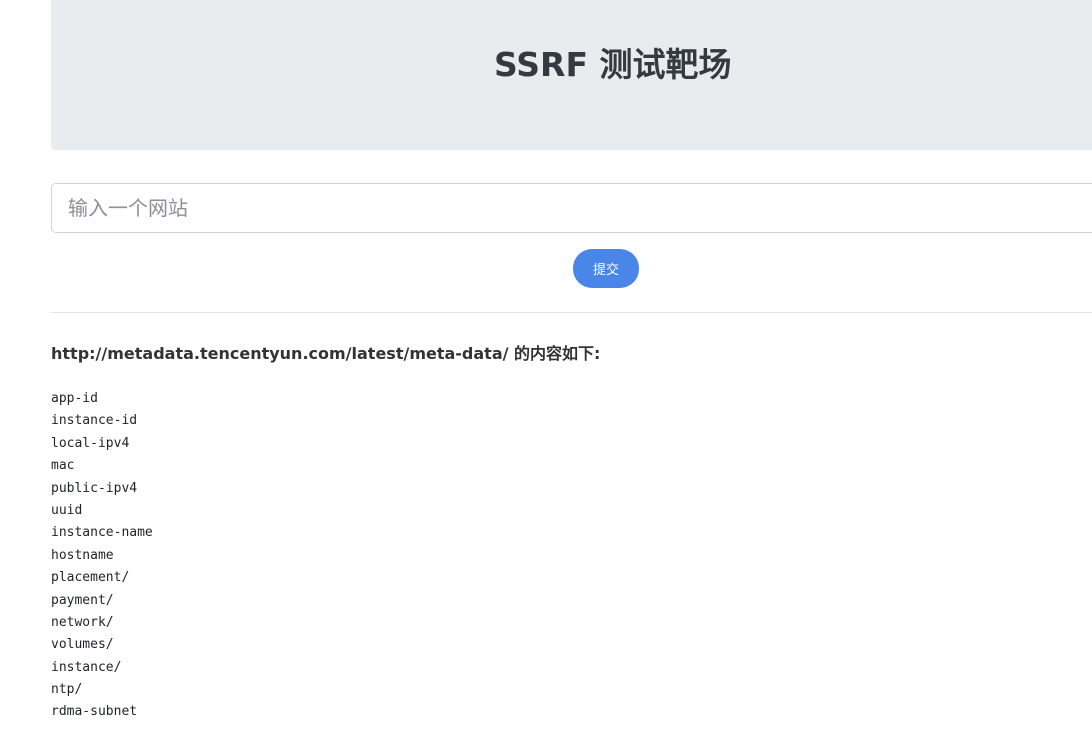 The image size is (1092, 735). I want to click on submit-button: 提交, so click(606, 268).